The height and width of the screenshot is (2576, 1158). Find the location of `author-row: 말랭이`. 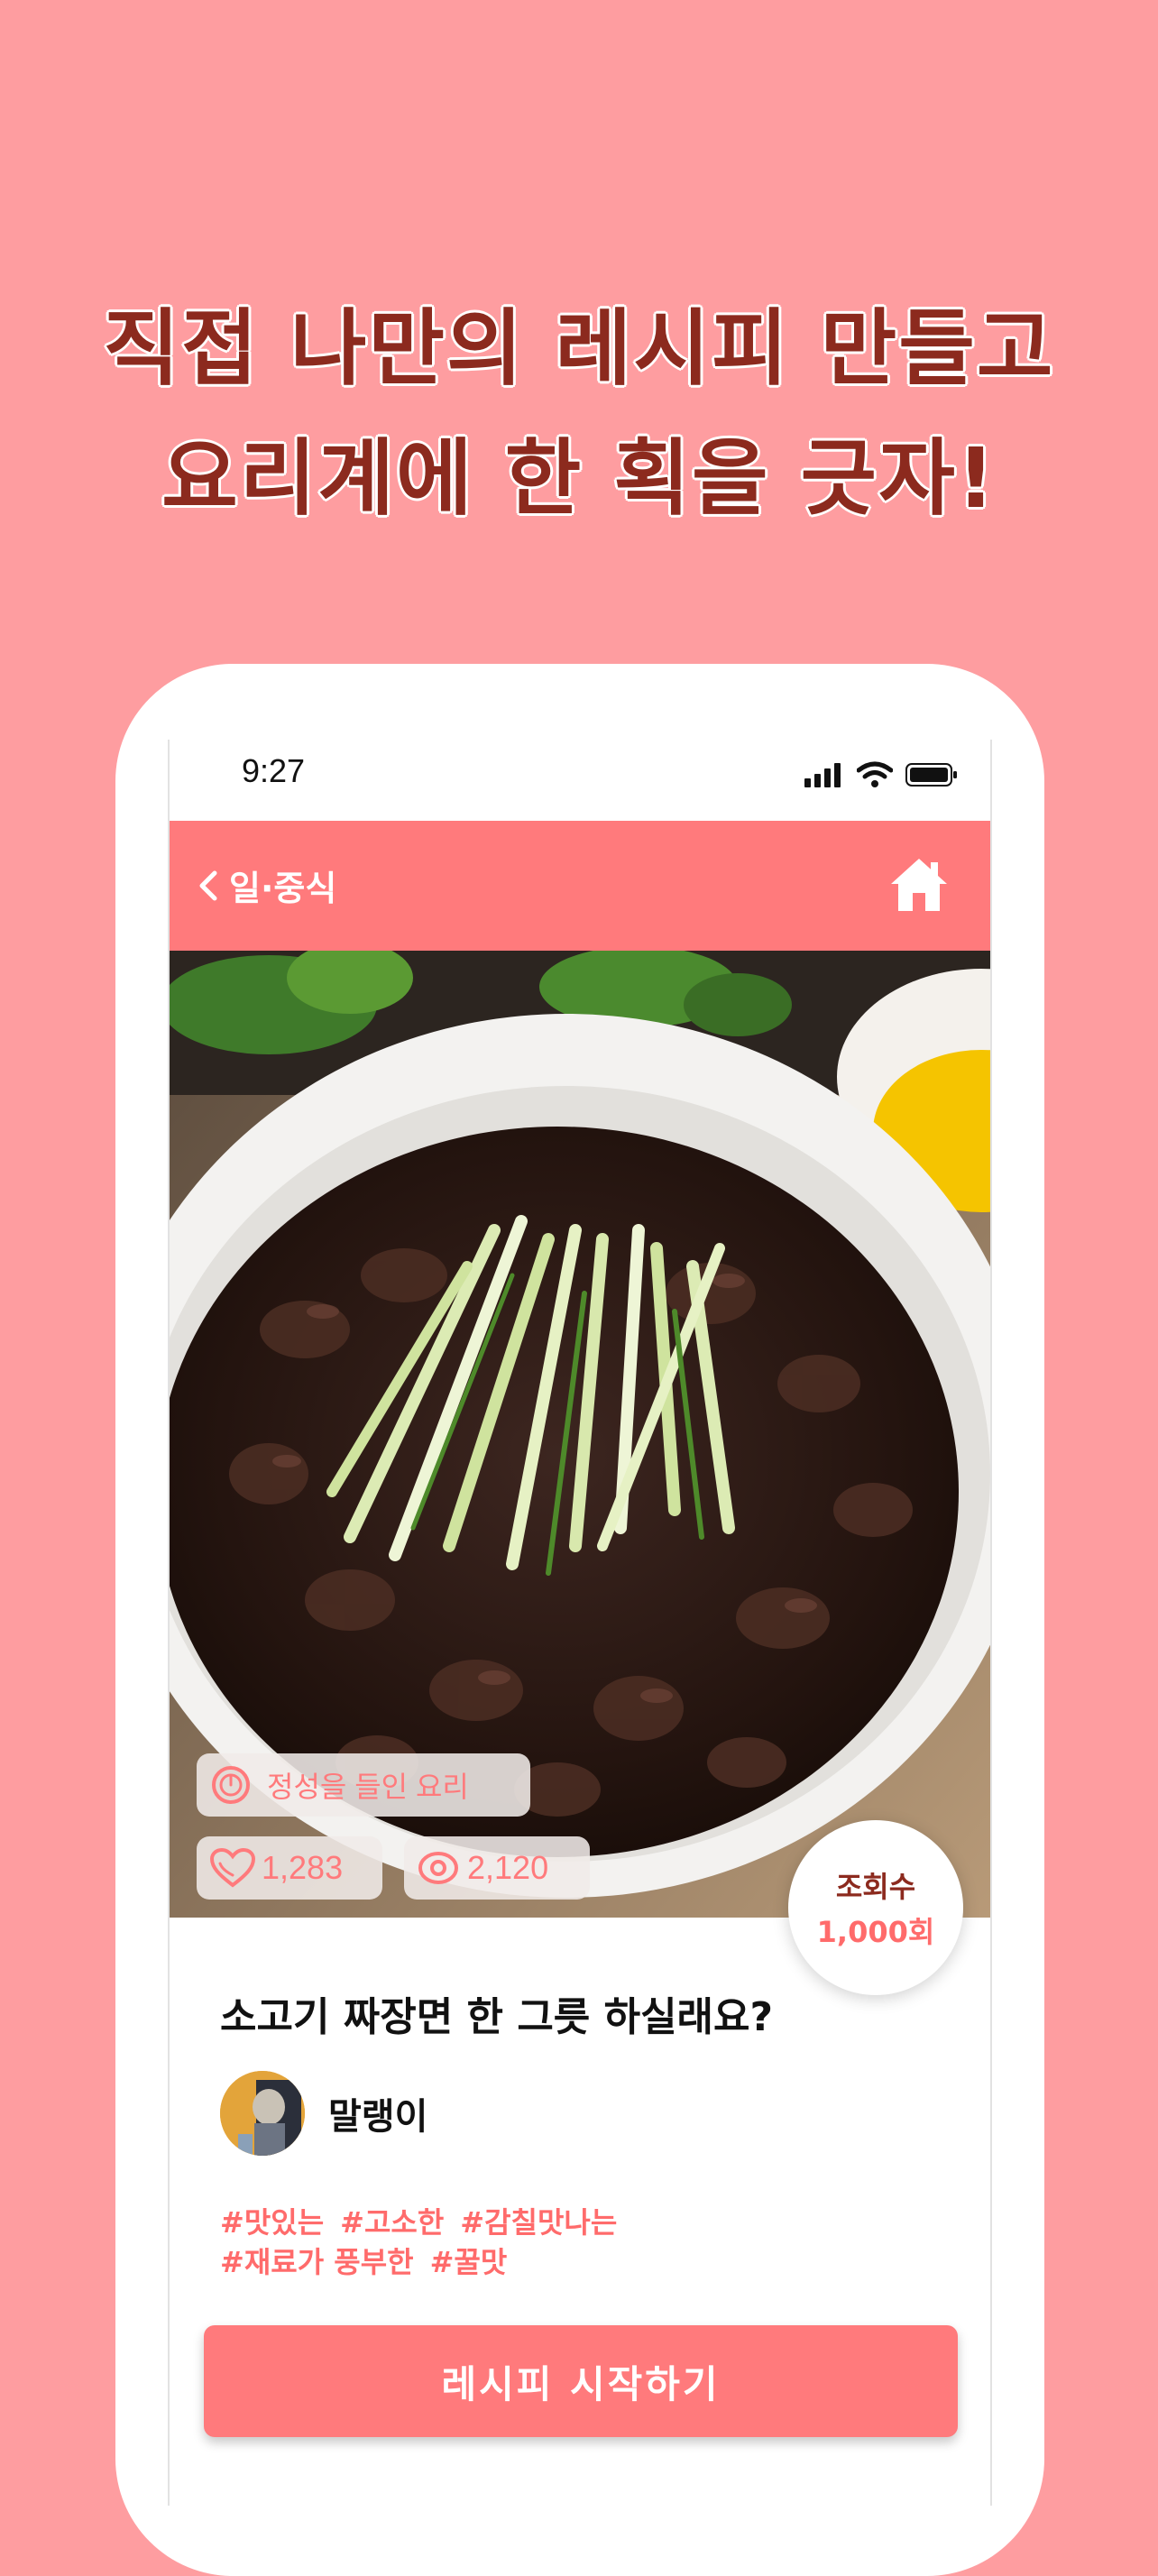

author-row: 말랭이 is located at coordinates (323, 2114).